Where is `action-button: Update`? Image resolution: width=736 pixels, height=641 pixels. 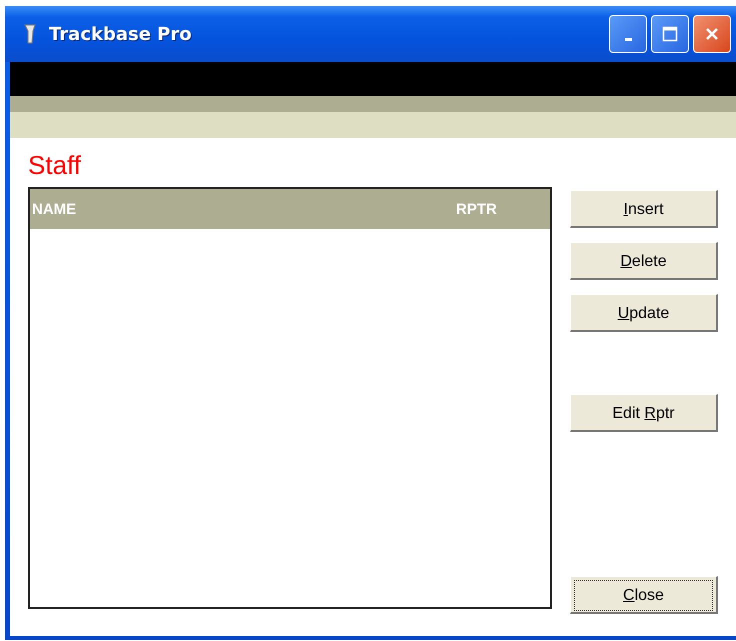
action-button: Update is located at coordinates (644, 313).